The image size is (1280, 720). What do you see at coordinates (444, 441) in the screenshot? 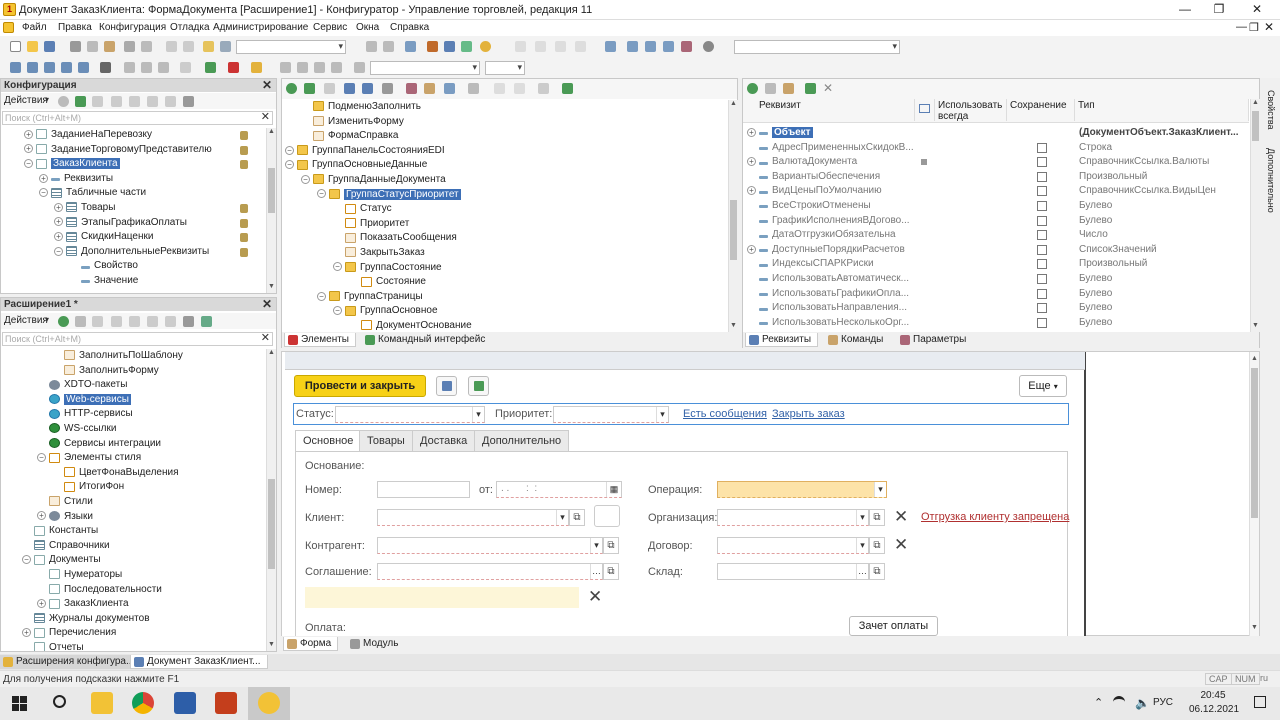
I see `form-tab-delivery: Доставка` at bounding box center [444, 441].